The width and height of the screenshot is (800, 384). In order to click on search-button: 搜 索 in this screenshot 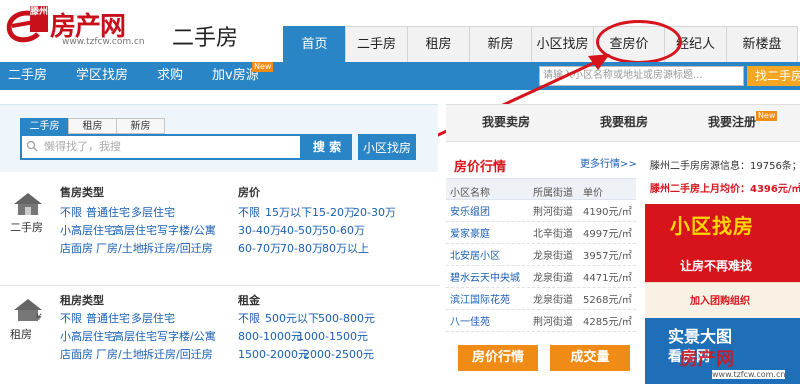, I will do `click(327, 147)`.